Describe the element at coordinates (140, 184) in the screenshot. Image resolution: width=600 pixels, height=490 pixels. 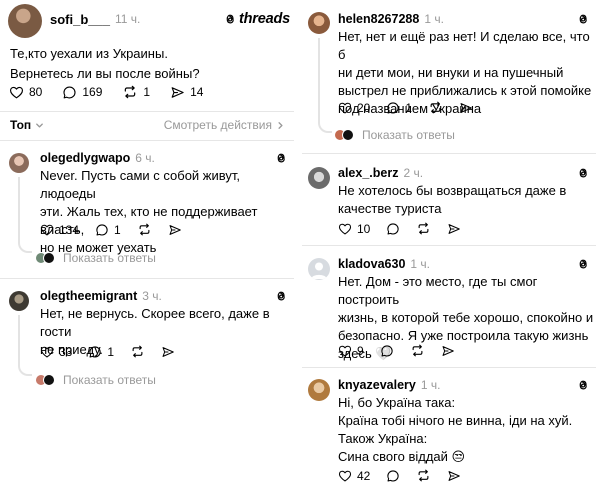
I see `comment-line: Never. Пусть сами с собой живут, людоеды` at that location.